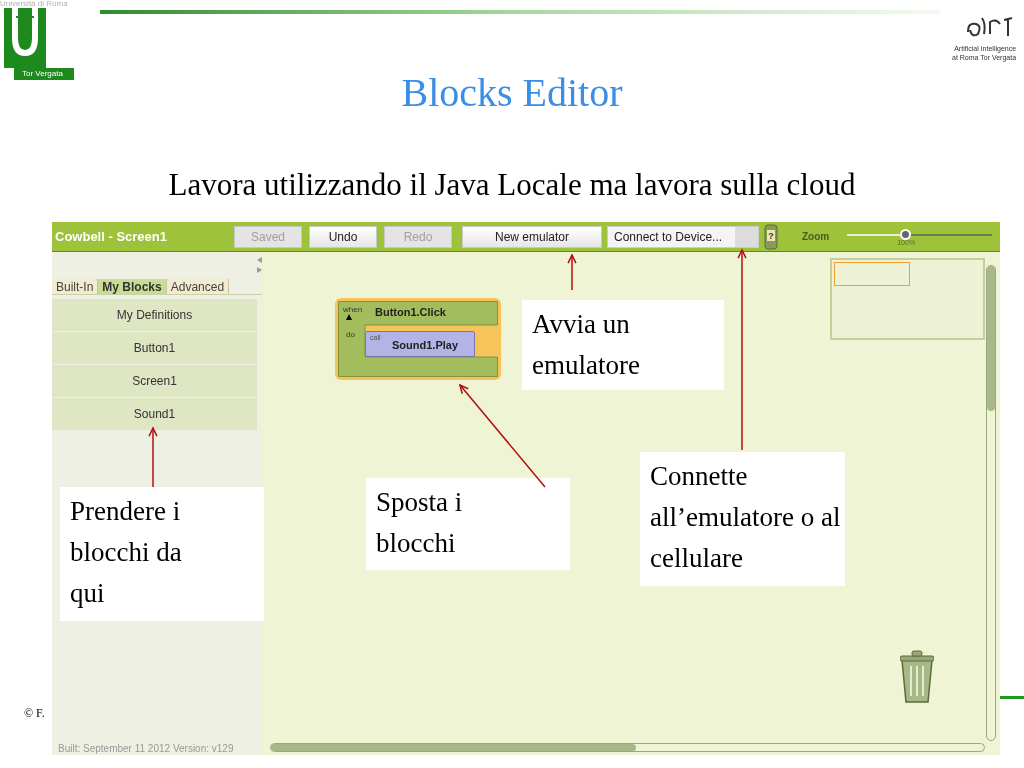 This screenshot has height=768, width=1024. I want to click on university-logo-icon, so click(25, 38).